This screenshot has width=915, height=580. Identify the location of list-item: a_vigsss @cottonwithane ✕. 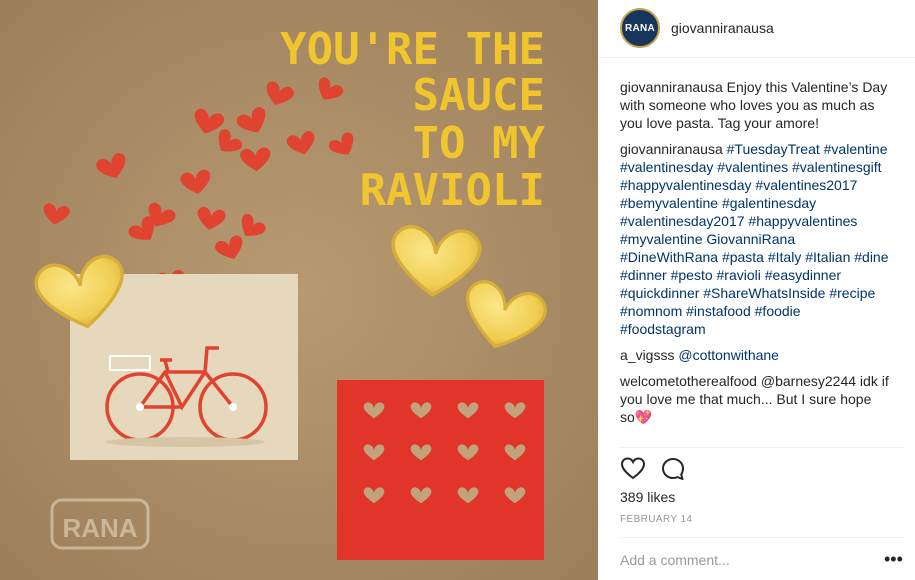
(755, 355).